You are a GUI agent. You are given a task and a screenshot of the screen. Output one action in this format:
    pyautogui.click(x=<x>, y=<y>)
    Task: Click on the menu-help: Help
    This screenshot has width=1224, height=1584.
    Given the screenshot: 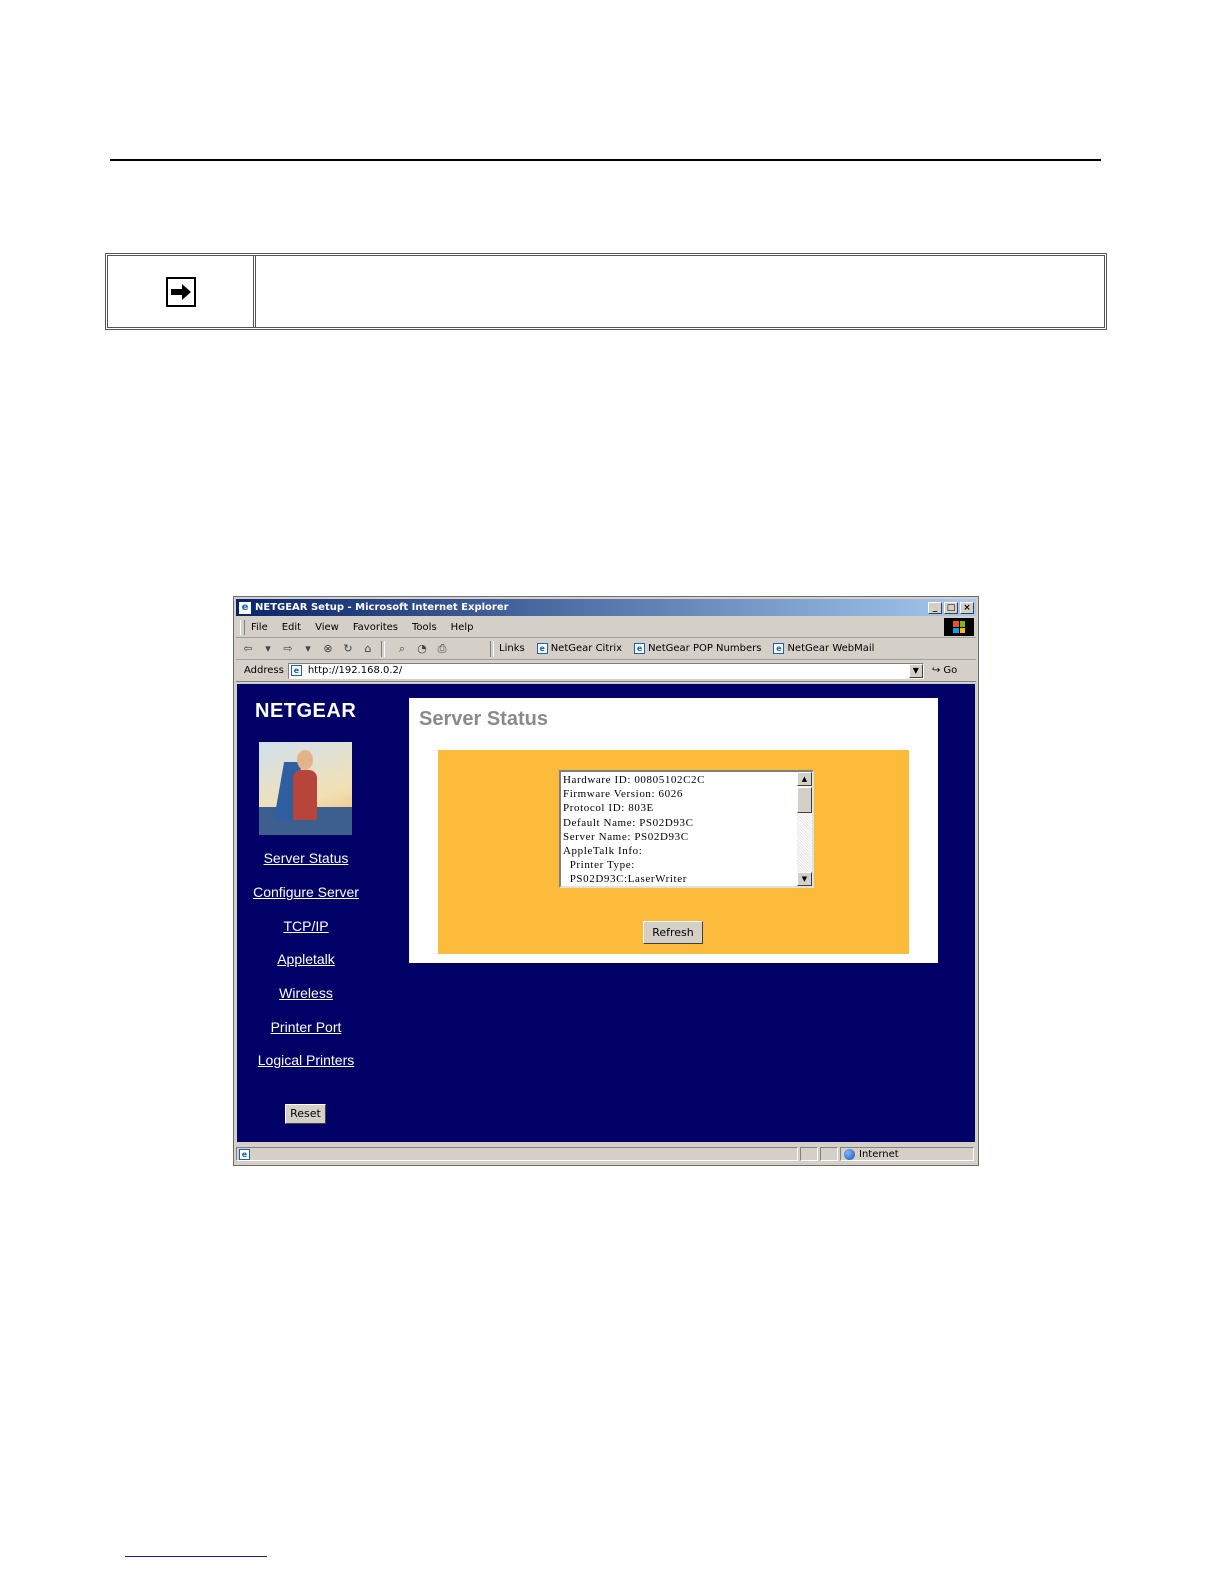 What is the action you would take?
    pyautogui.click(x=462, y=627)
    